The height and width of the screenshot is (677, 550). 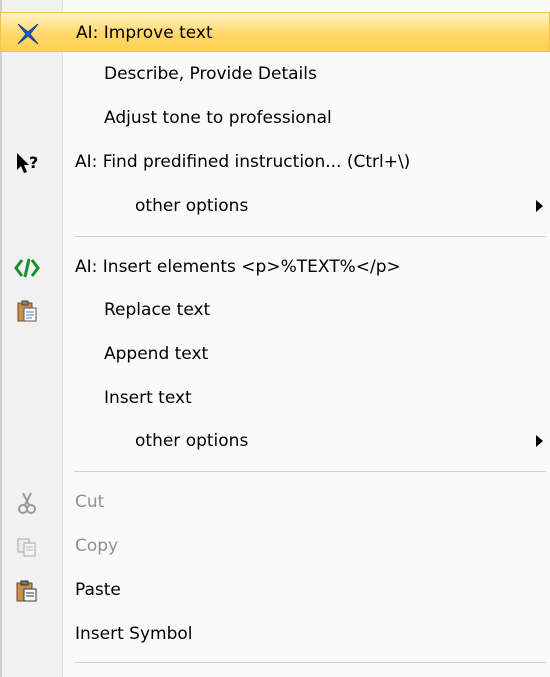 I want to click on paste-icon, so click(x=27, y=591).